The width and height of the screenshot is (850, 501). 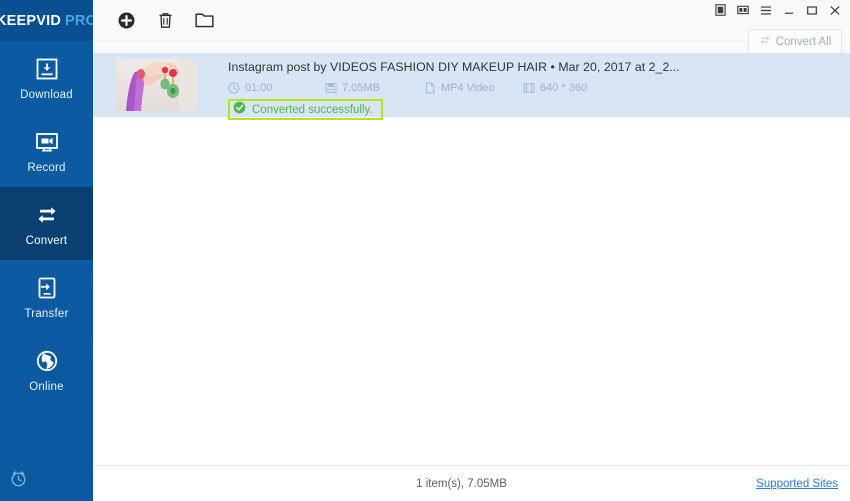 I want to click on convert-all-label: Convert All, so click(x=803, y=41).